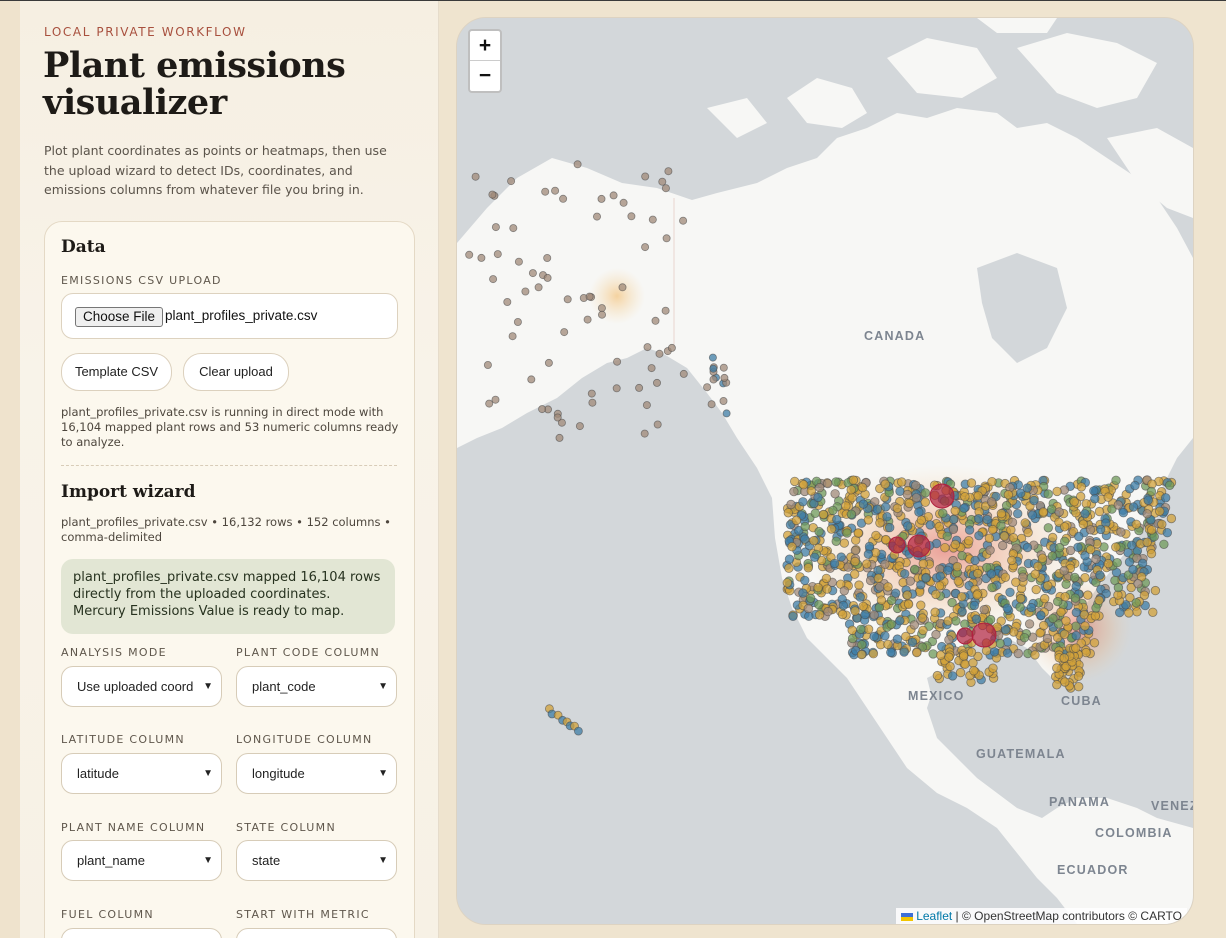  Describe the element at coordinates (229, 316) in the screenshot. I see `file-upload-field: Choose File plant_profiles_private.csv` at that location.